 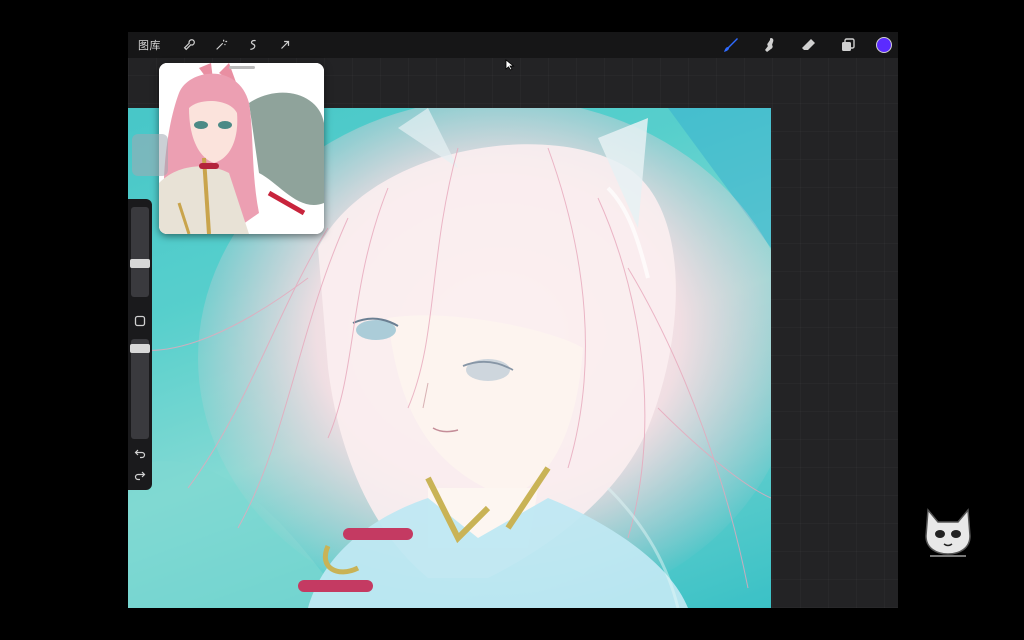 I want to click on undo-button, so click(x=140, y=453).